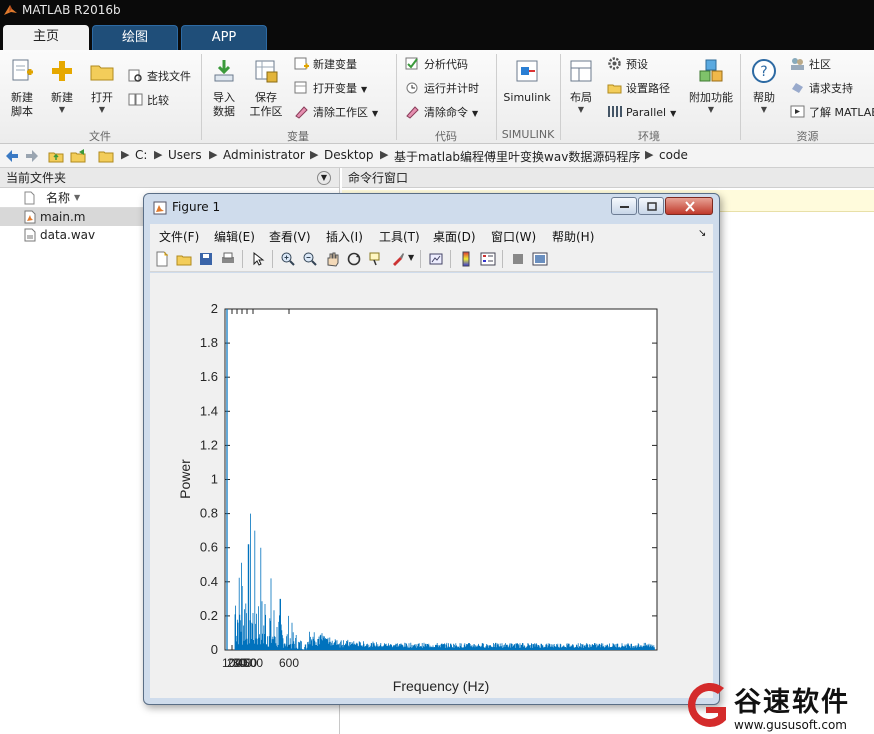 The image size is (874, 734). I want to click on browse-folder-icon, so click(78, 156).